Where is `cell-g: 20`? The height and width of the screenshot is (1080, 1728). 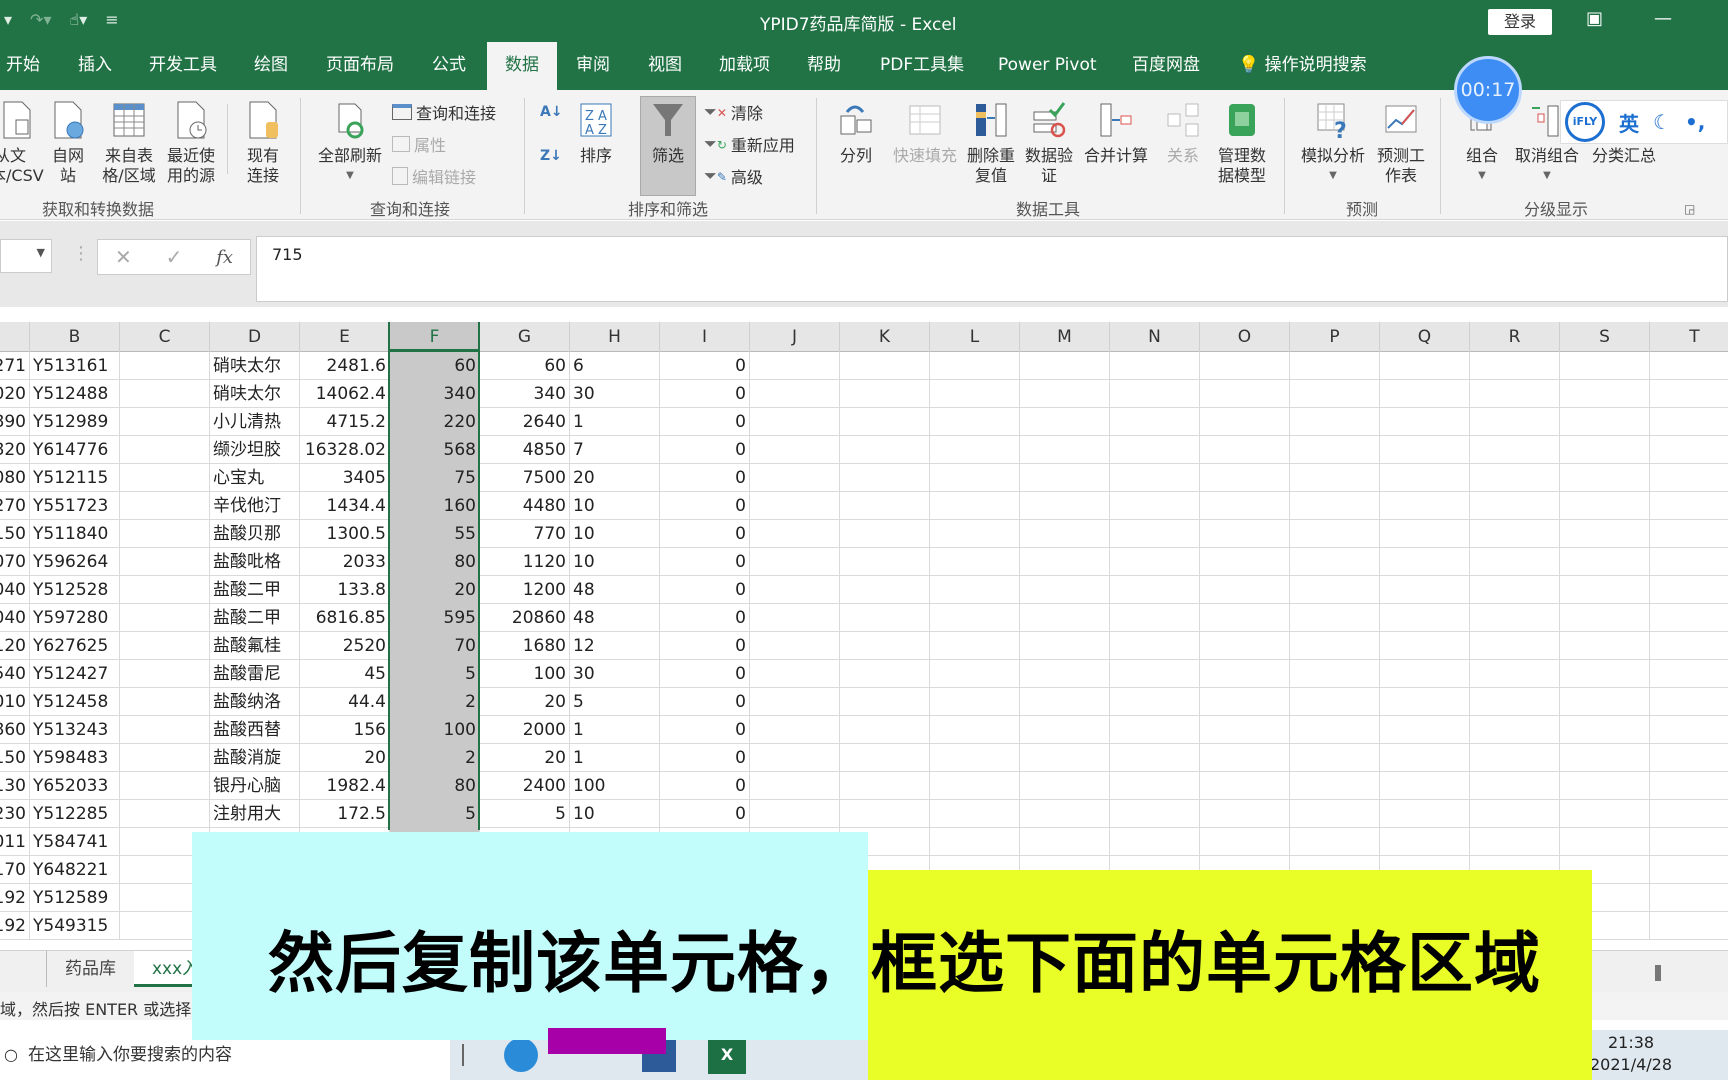
cell-g: 20 is located at coordinates (525, 702).